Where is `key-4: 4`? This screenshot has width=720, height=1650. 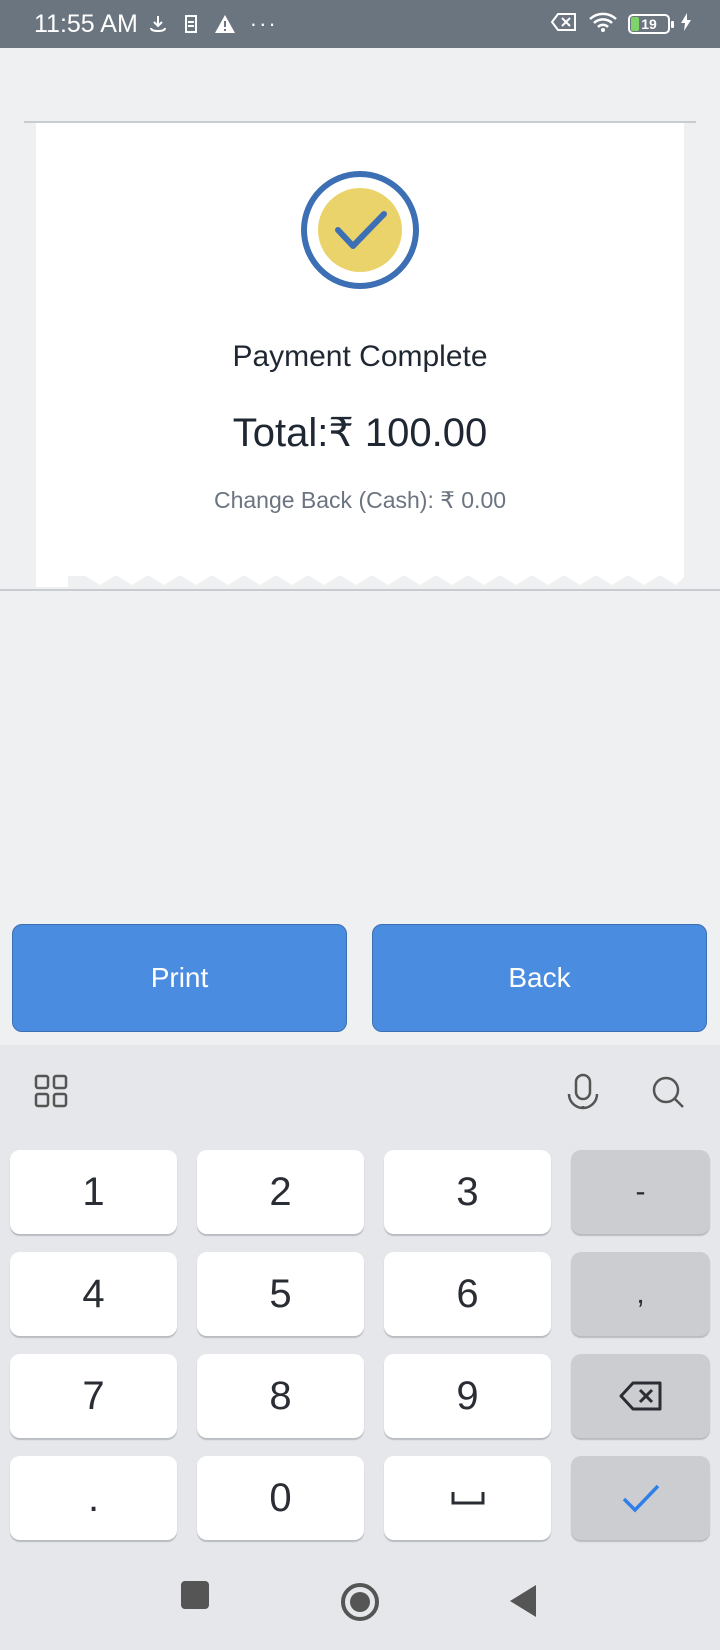 key-4: 4 is located at coordinates (93, 1294).